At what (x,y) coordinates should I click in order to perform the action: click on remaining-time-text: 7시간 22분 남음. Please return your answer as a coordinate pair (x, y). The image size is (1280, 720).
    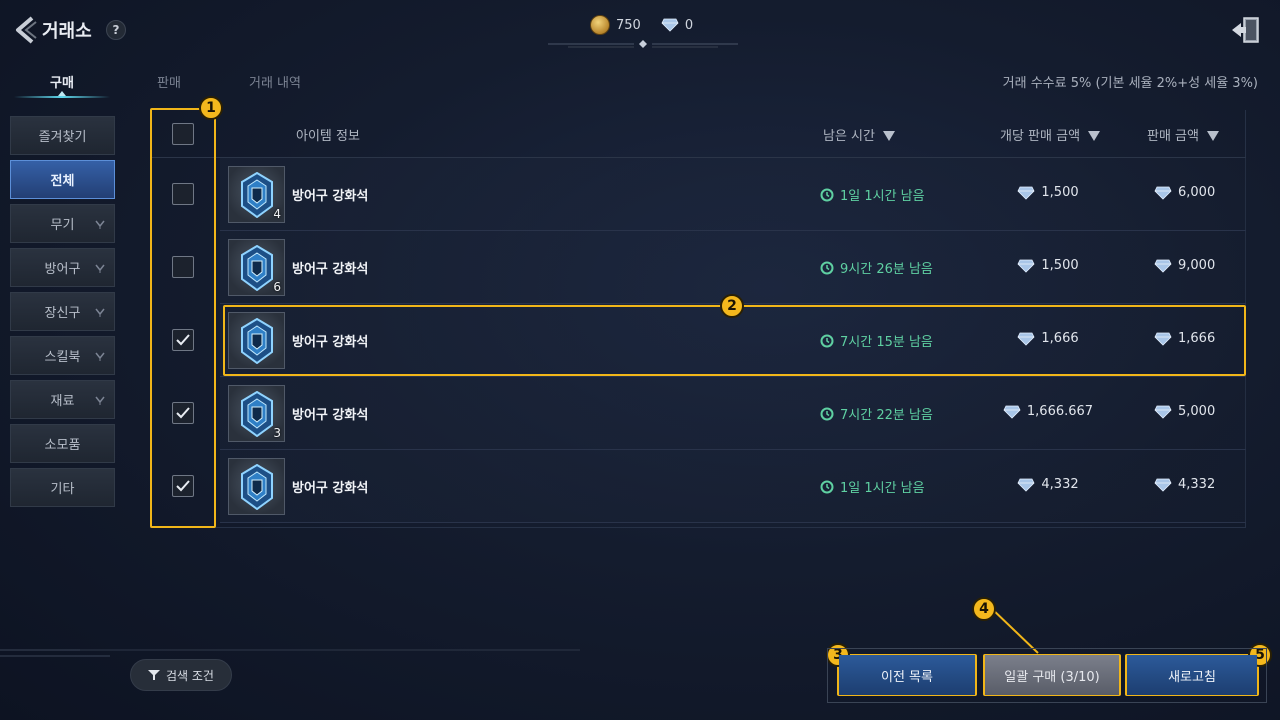
    Looking at the image, I should click on (886, 415).